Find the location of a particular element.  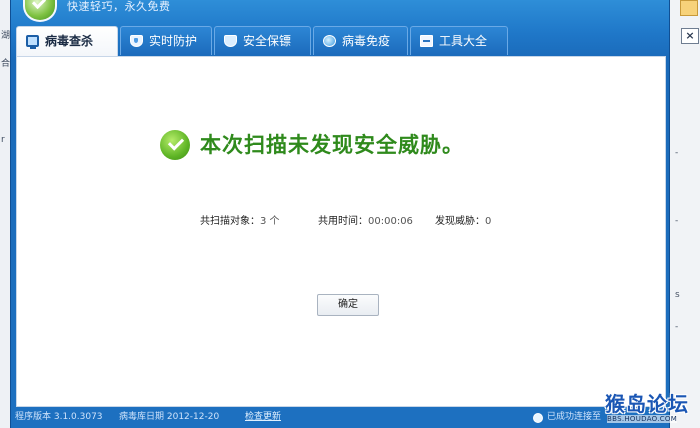

watermark-title: 猴岛论坛 is located at coordinates (647, 404).